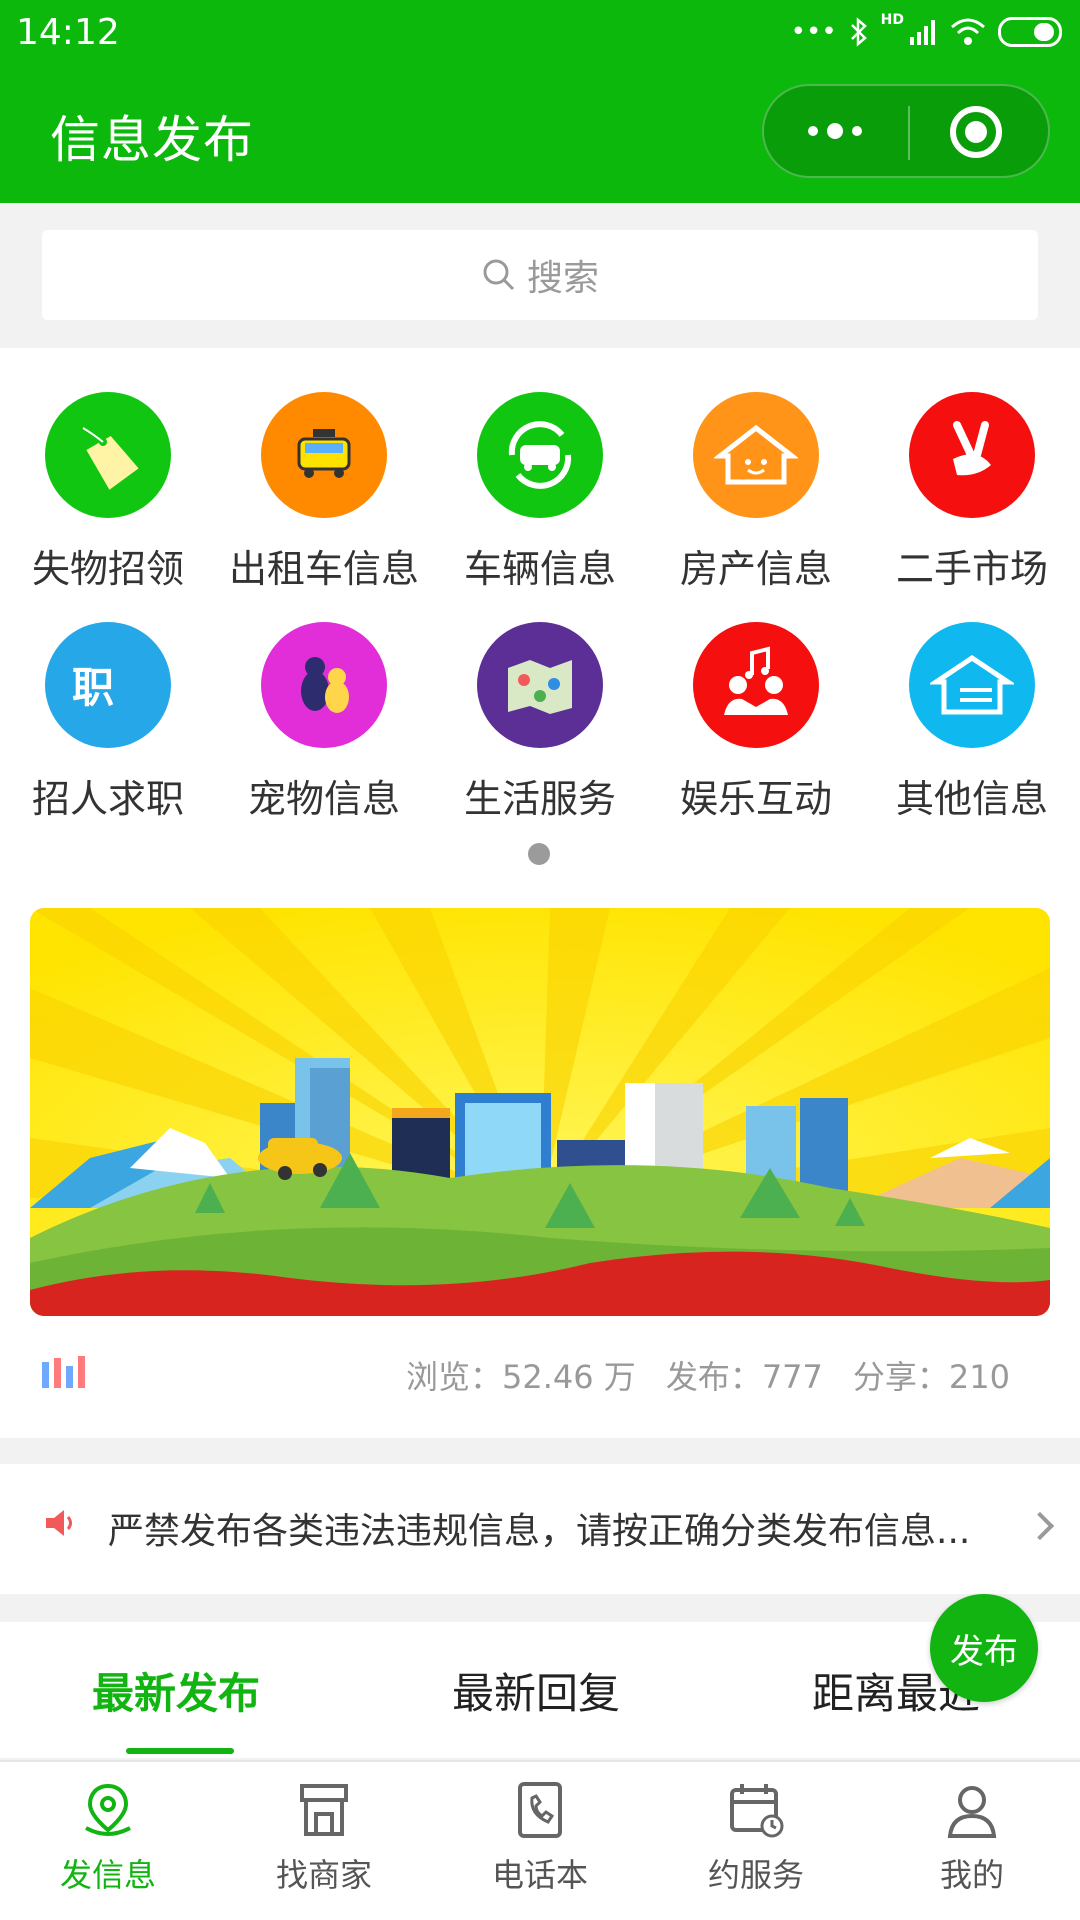 This screenshot has height=1920, width=1080. I want to click on search-icon, so click(499, 275).